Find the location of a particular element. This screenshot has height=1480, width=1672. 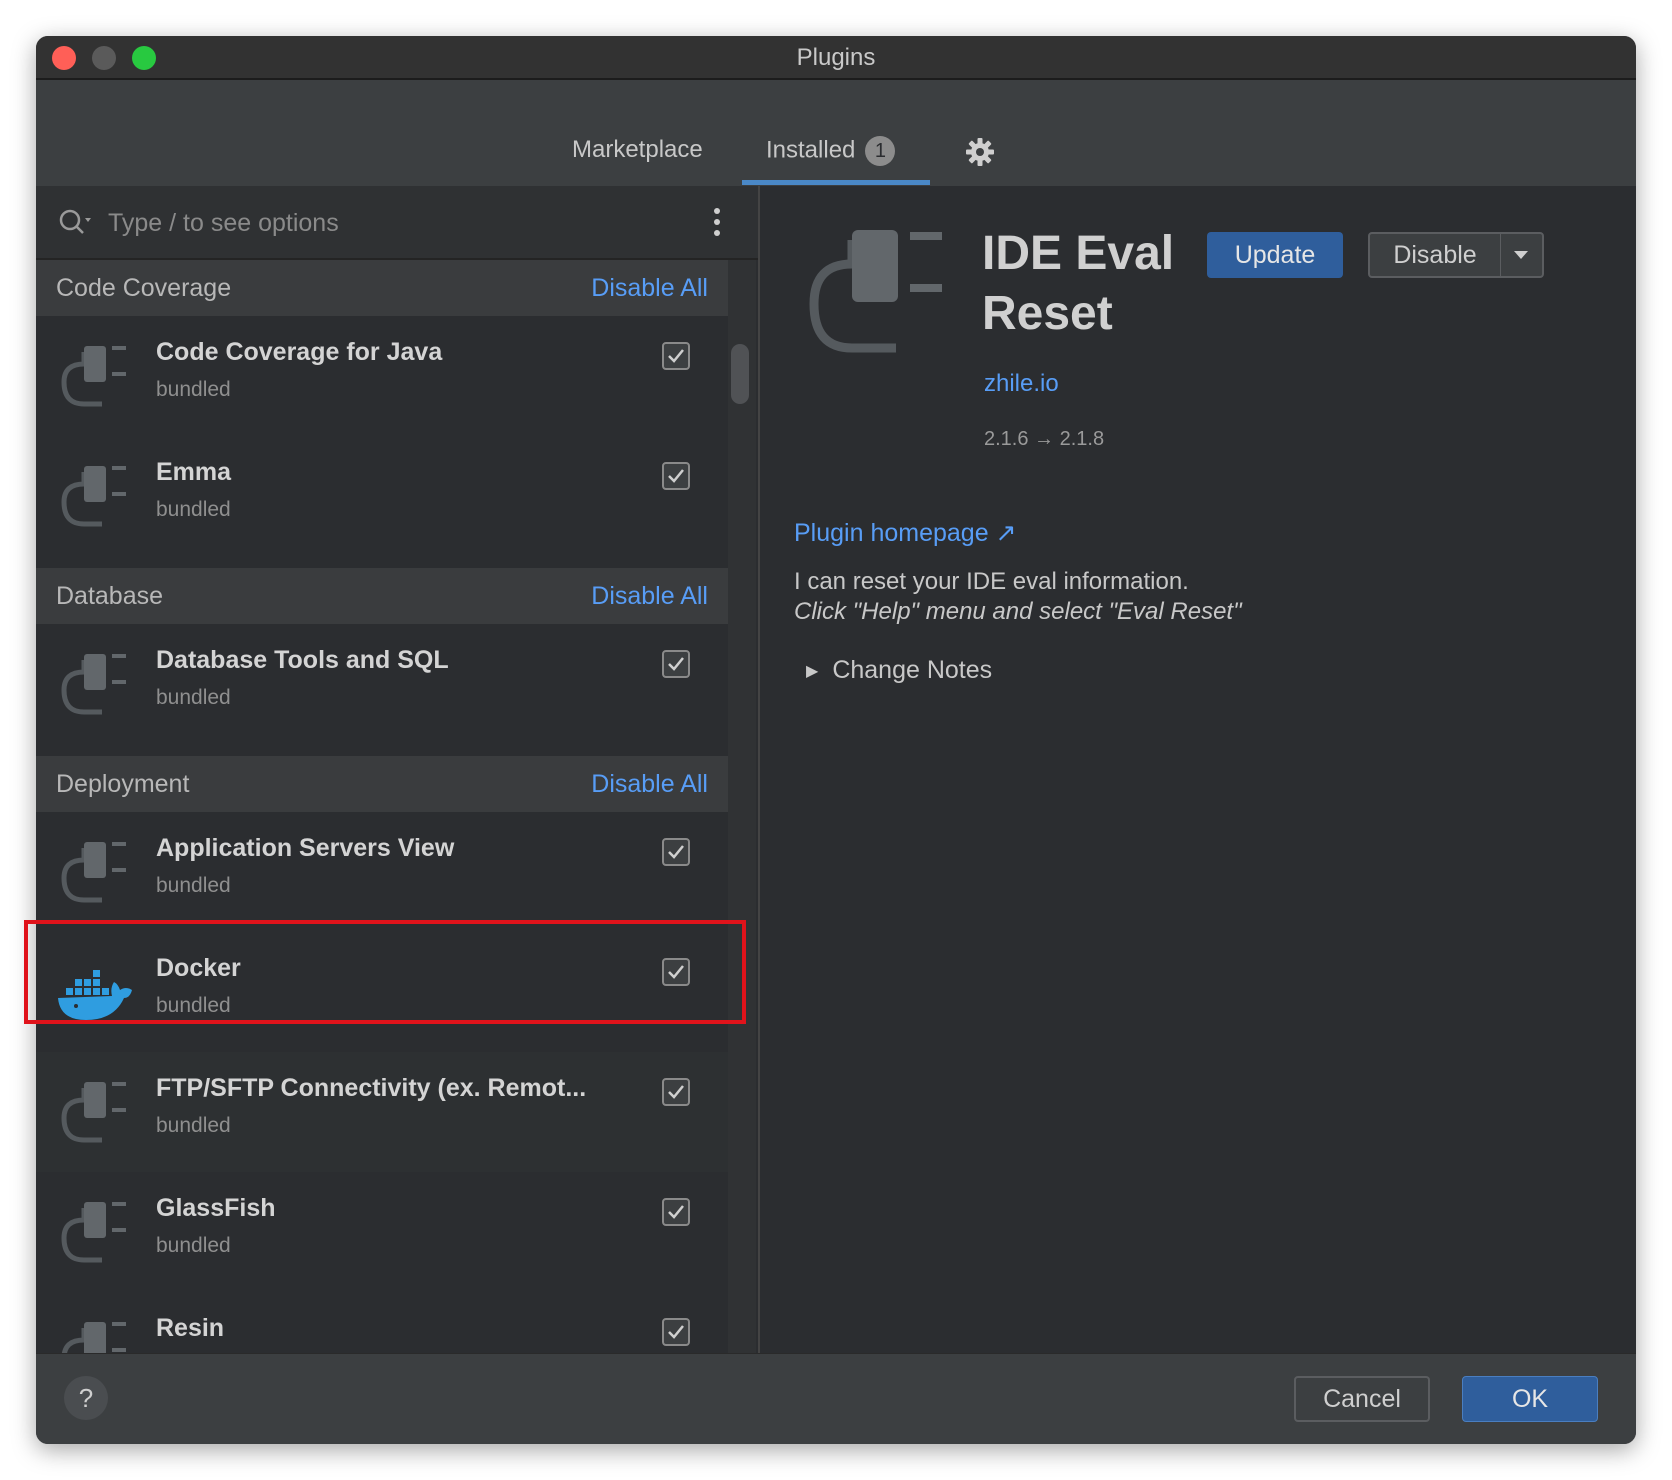

description-line-1: I can reset your IDE eval information. is located at coordinates (991, 581).